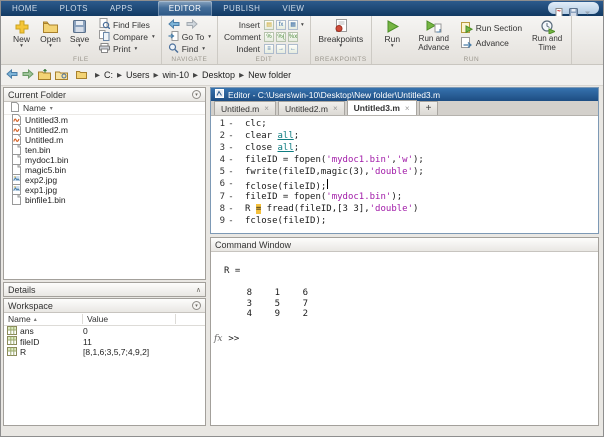 This screenshot has width=604, height=437. What do you see at coordinates (286, 160) in the screenshot?
I see `code-segment: fileID = fopen(` at bounding box center [286, 160].